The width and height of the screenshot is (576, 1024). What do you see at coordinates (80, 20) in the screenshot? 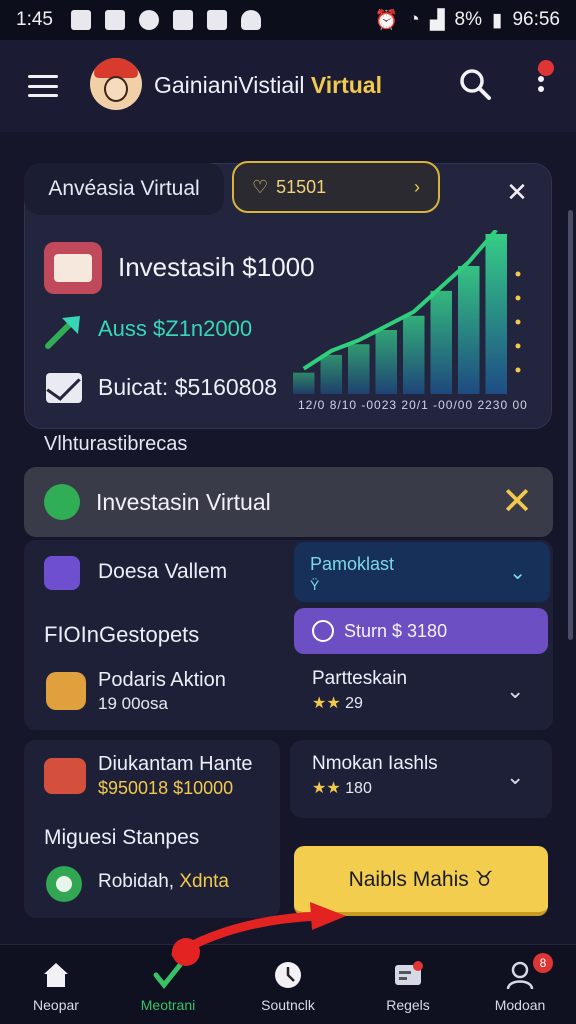
I see `notification-icon` at bounding box center [80, 20].